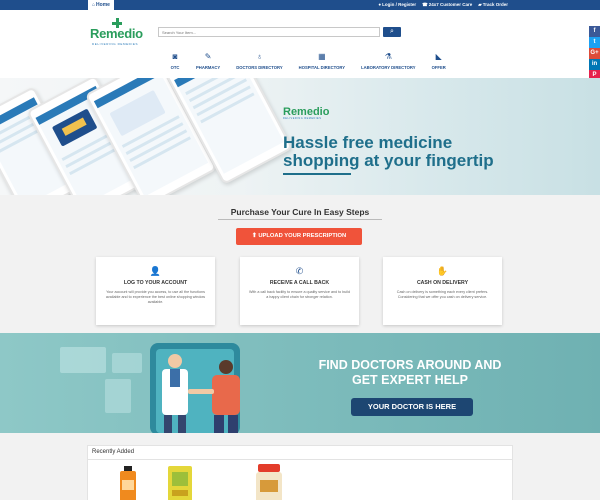 The width and height of the screenshot is (600, 500). I want to click on search-icon: ⌕, so click(392, 31).